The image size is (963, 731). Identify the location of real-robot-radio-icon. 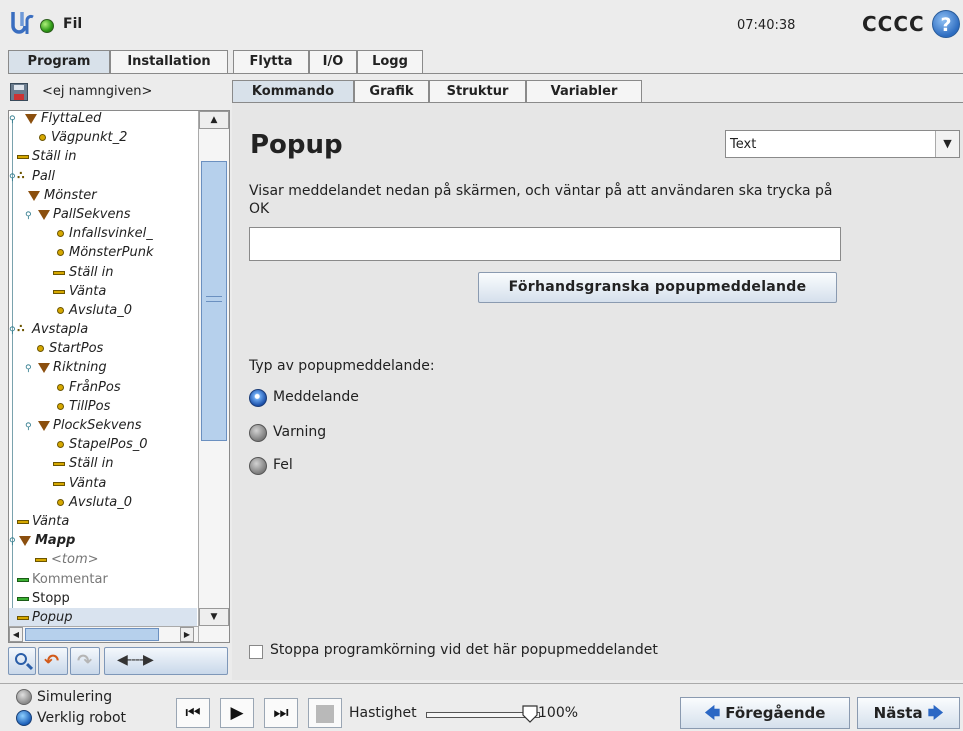
(24, 718).